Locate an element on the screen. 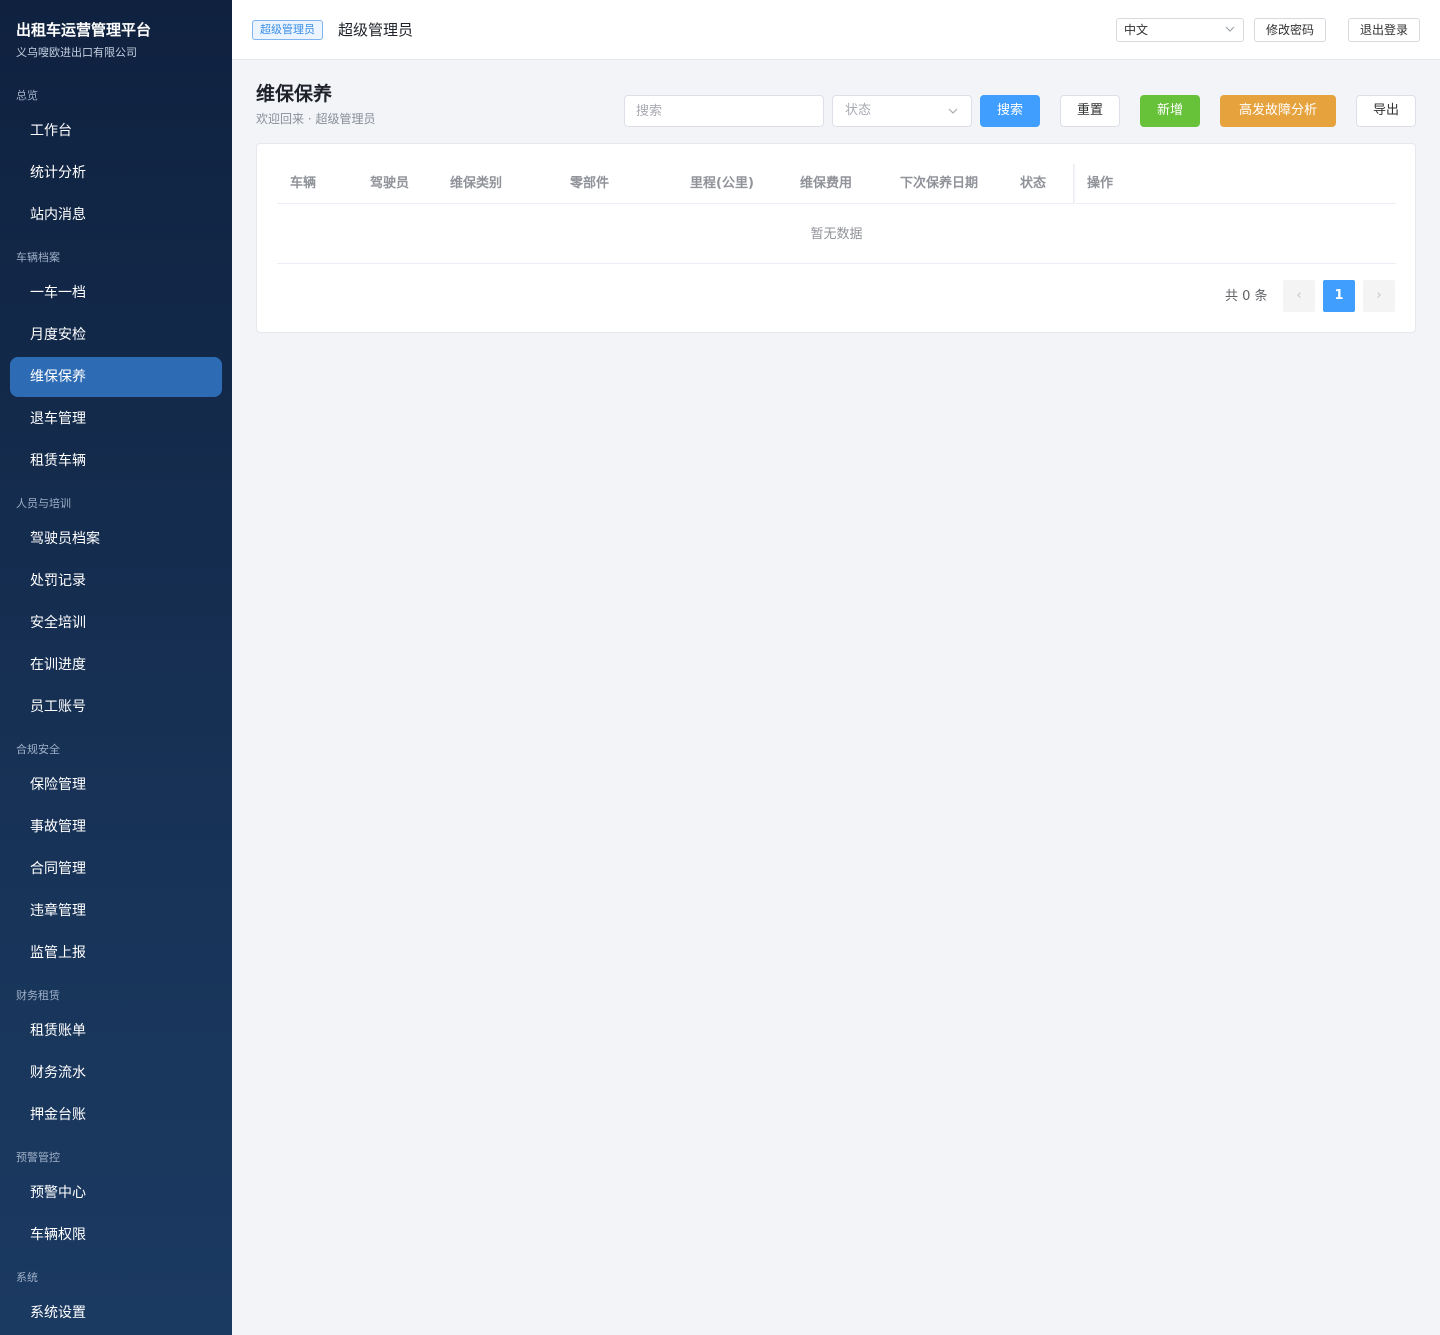  table-header: 车辆 驾驶员 维保类别 零部件 里程(公里) 维保费用 下次保养日期 状态 操作 is located at coordinates (836, 184).